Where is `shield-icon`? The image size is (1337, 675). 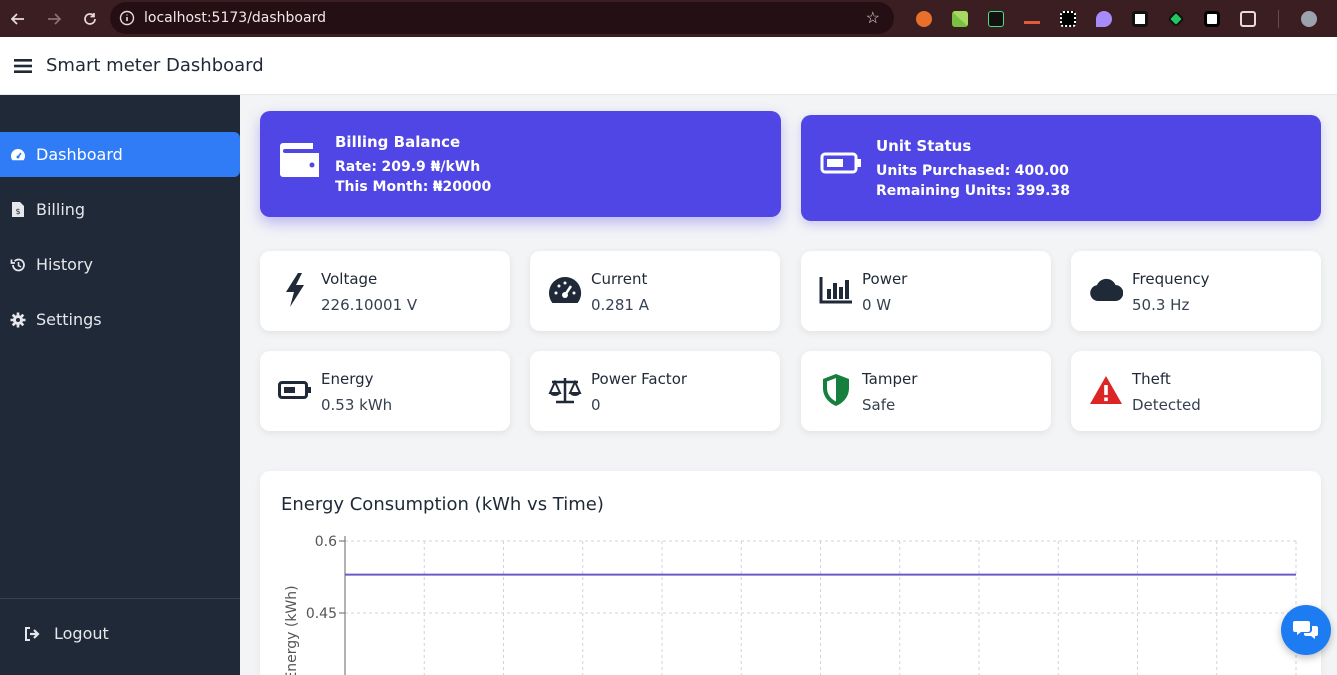 shield-icon is located at coordinates (836, 390).